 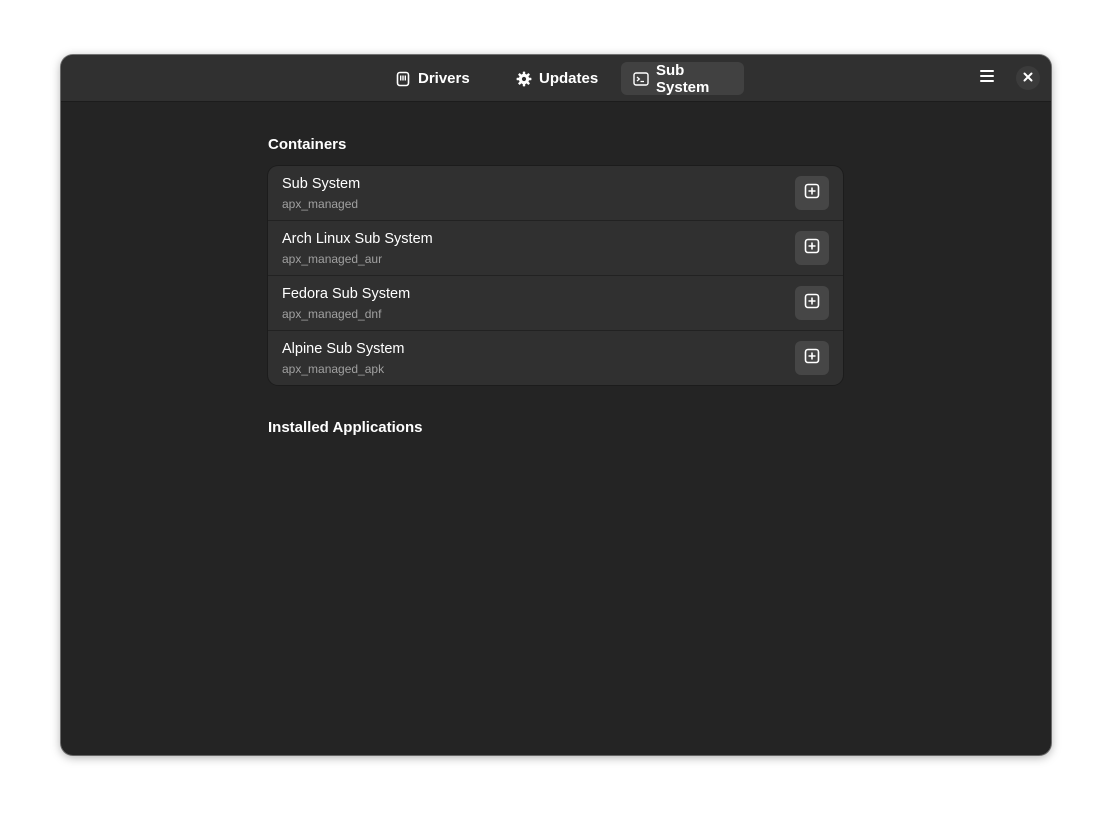 I want to click on tab-drivers-label: Drivers, so click(x=444, y=78).